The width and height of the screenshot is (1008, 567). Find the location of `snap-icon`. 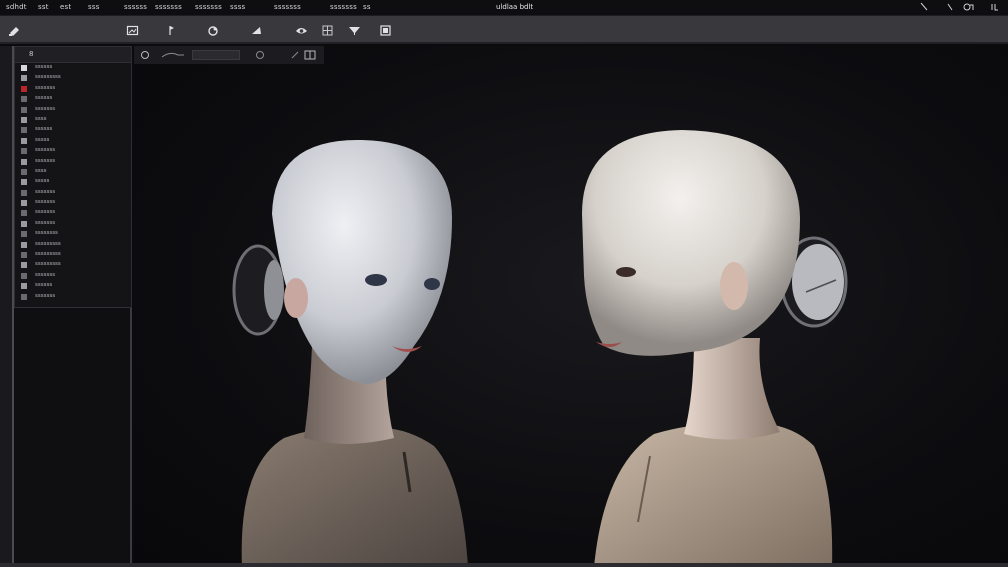

snap-icon is located at coordinates (295, 55).